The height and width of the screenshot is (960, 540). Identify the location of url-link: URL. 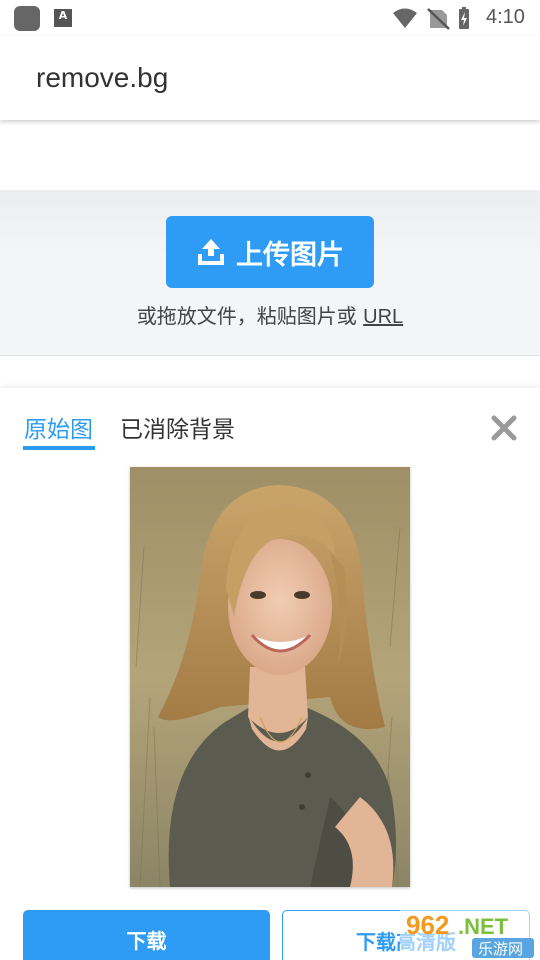
(383, 317).